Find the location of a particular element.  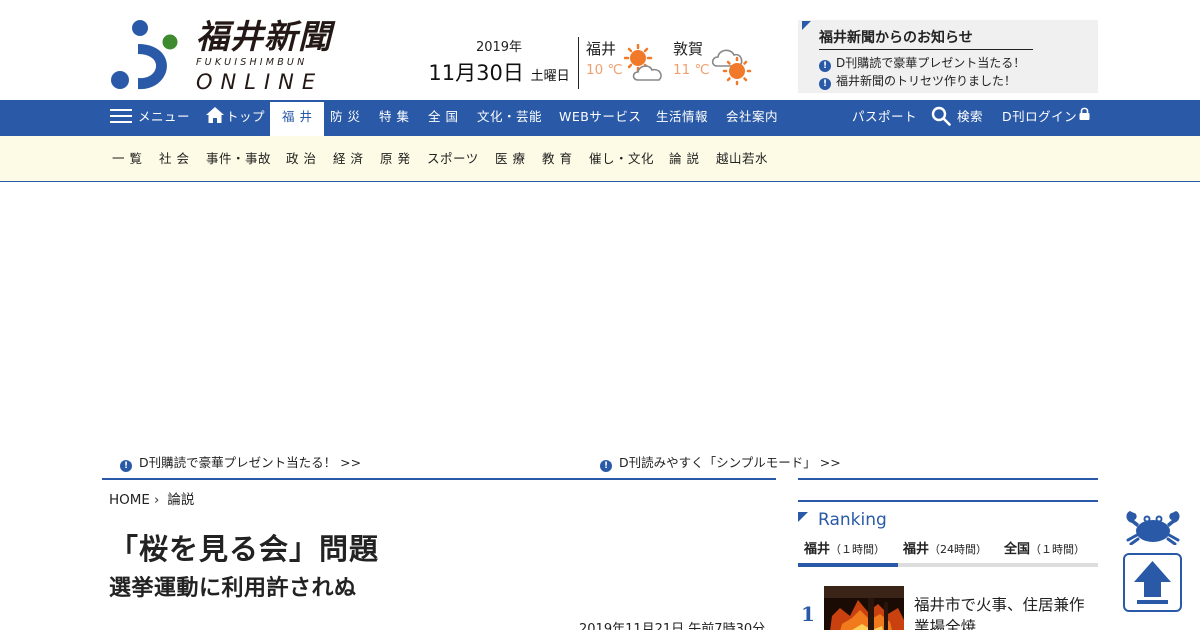

date-year: 2019年 is located at coordinates (499, 47).